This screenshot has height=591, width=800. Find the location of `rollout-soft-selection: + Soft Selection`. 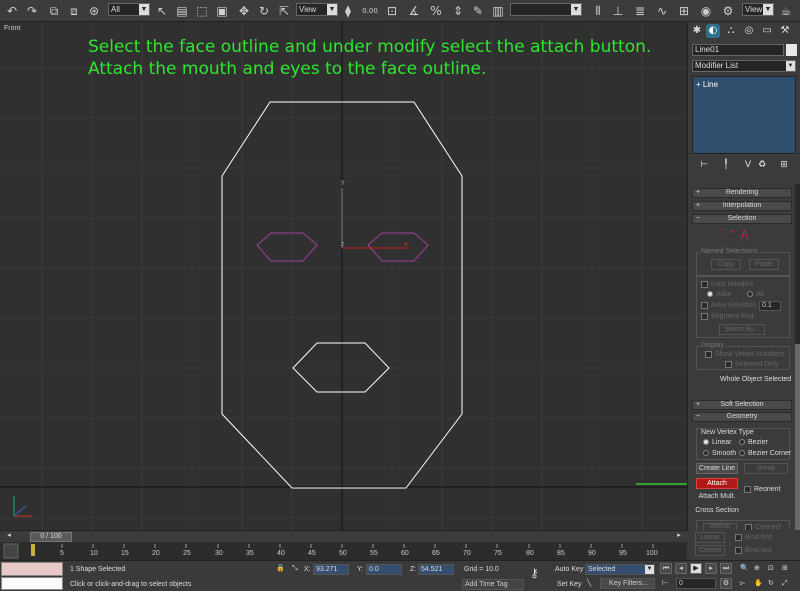

rollout-soft-selection: + Soft Selection is located at coordinates (742, 405).